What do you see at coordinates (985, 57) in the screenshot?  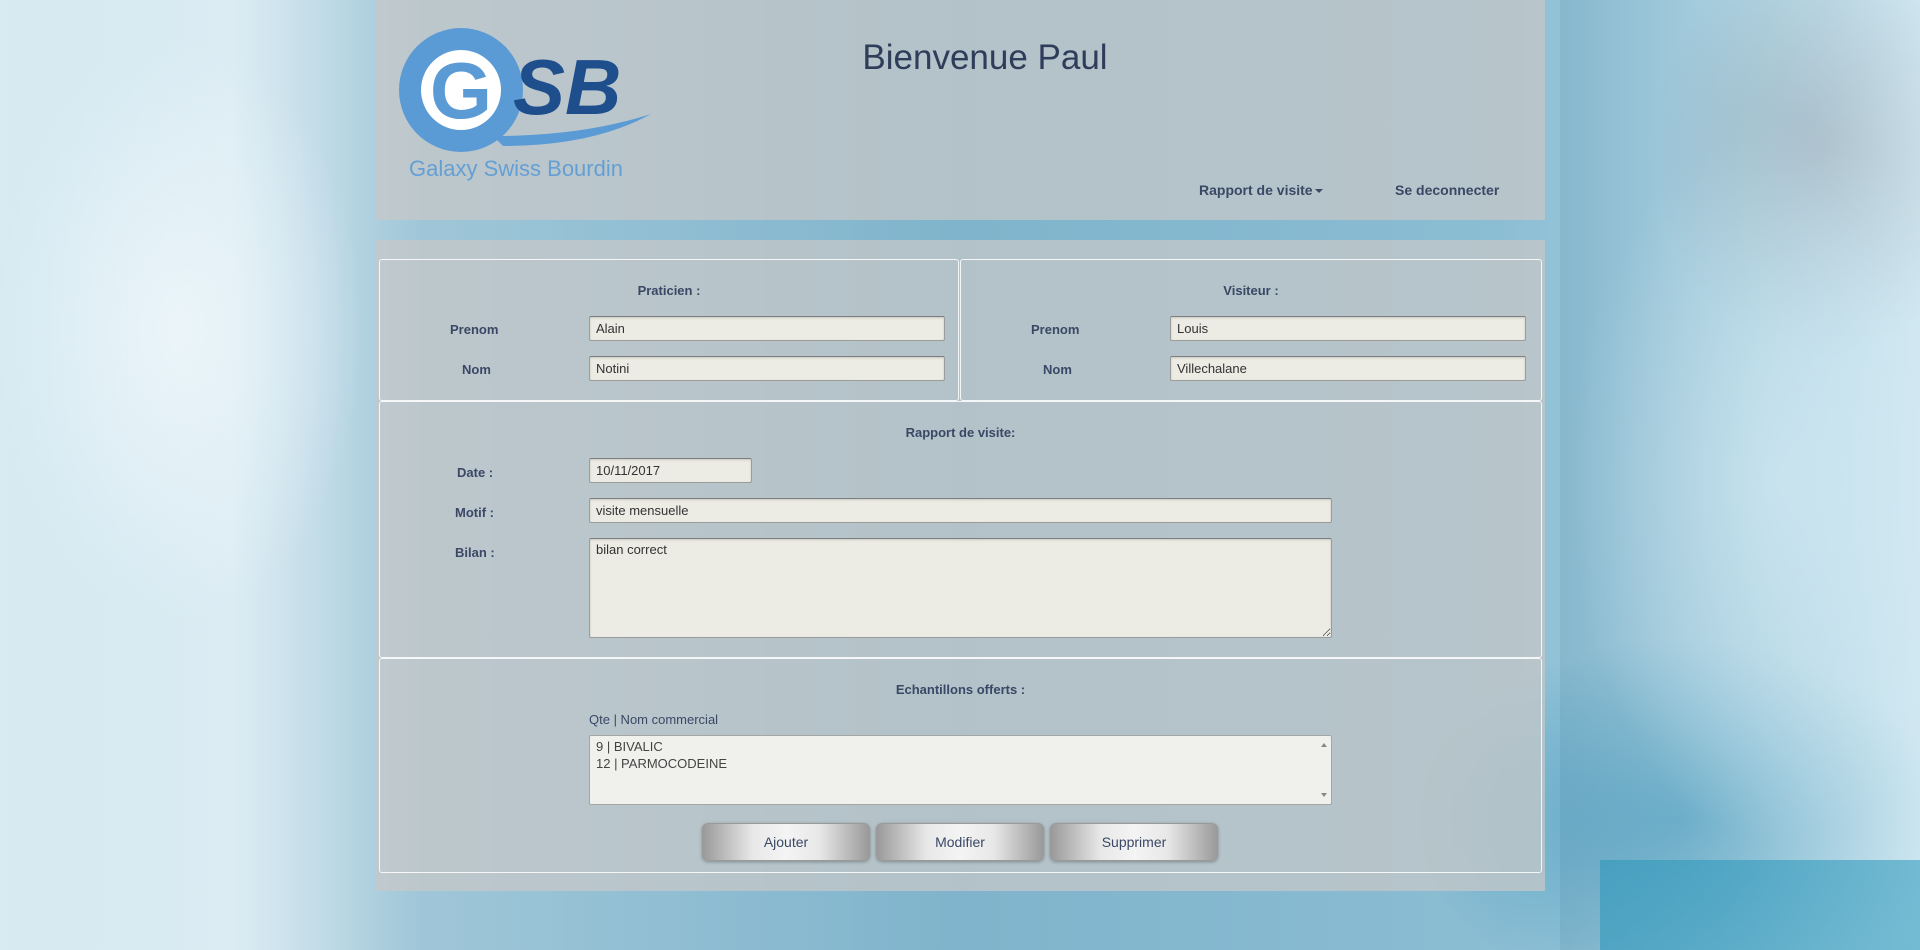 I see `welcome-title: Bienvenue Paul` at bounding box center [985, 57].